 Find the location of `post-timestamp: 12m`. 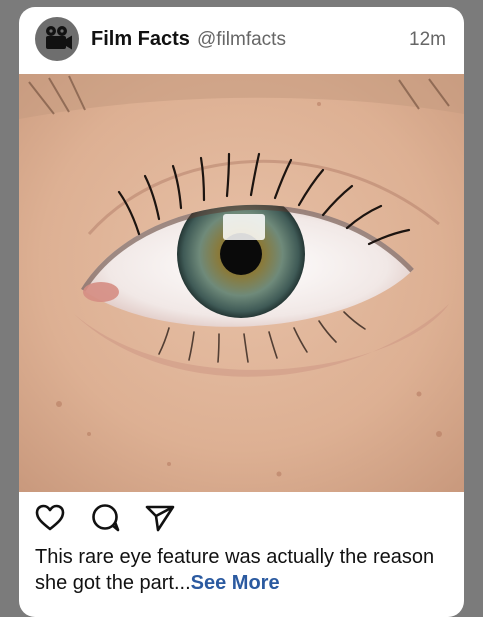

post-timestamp: 12m is located at coordinates (427, 39).